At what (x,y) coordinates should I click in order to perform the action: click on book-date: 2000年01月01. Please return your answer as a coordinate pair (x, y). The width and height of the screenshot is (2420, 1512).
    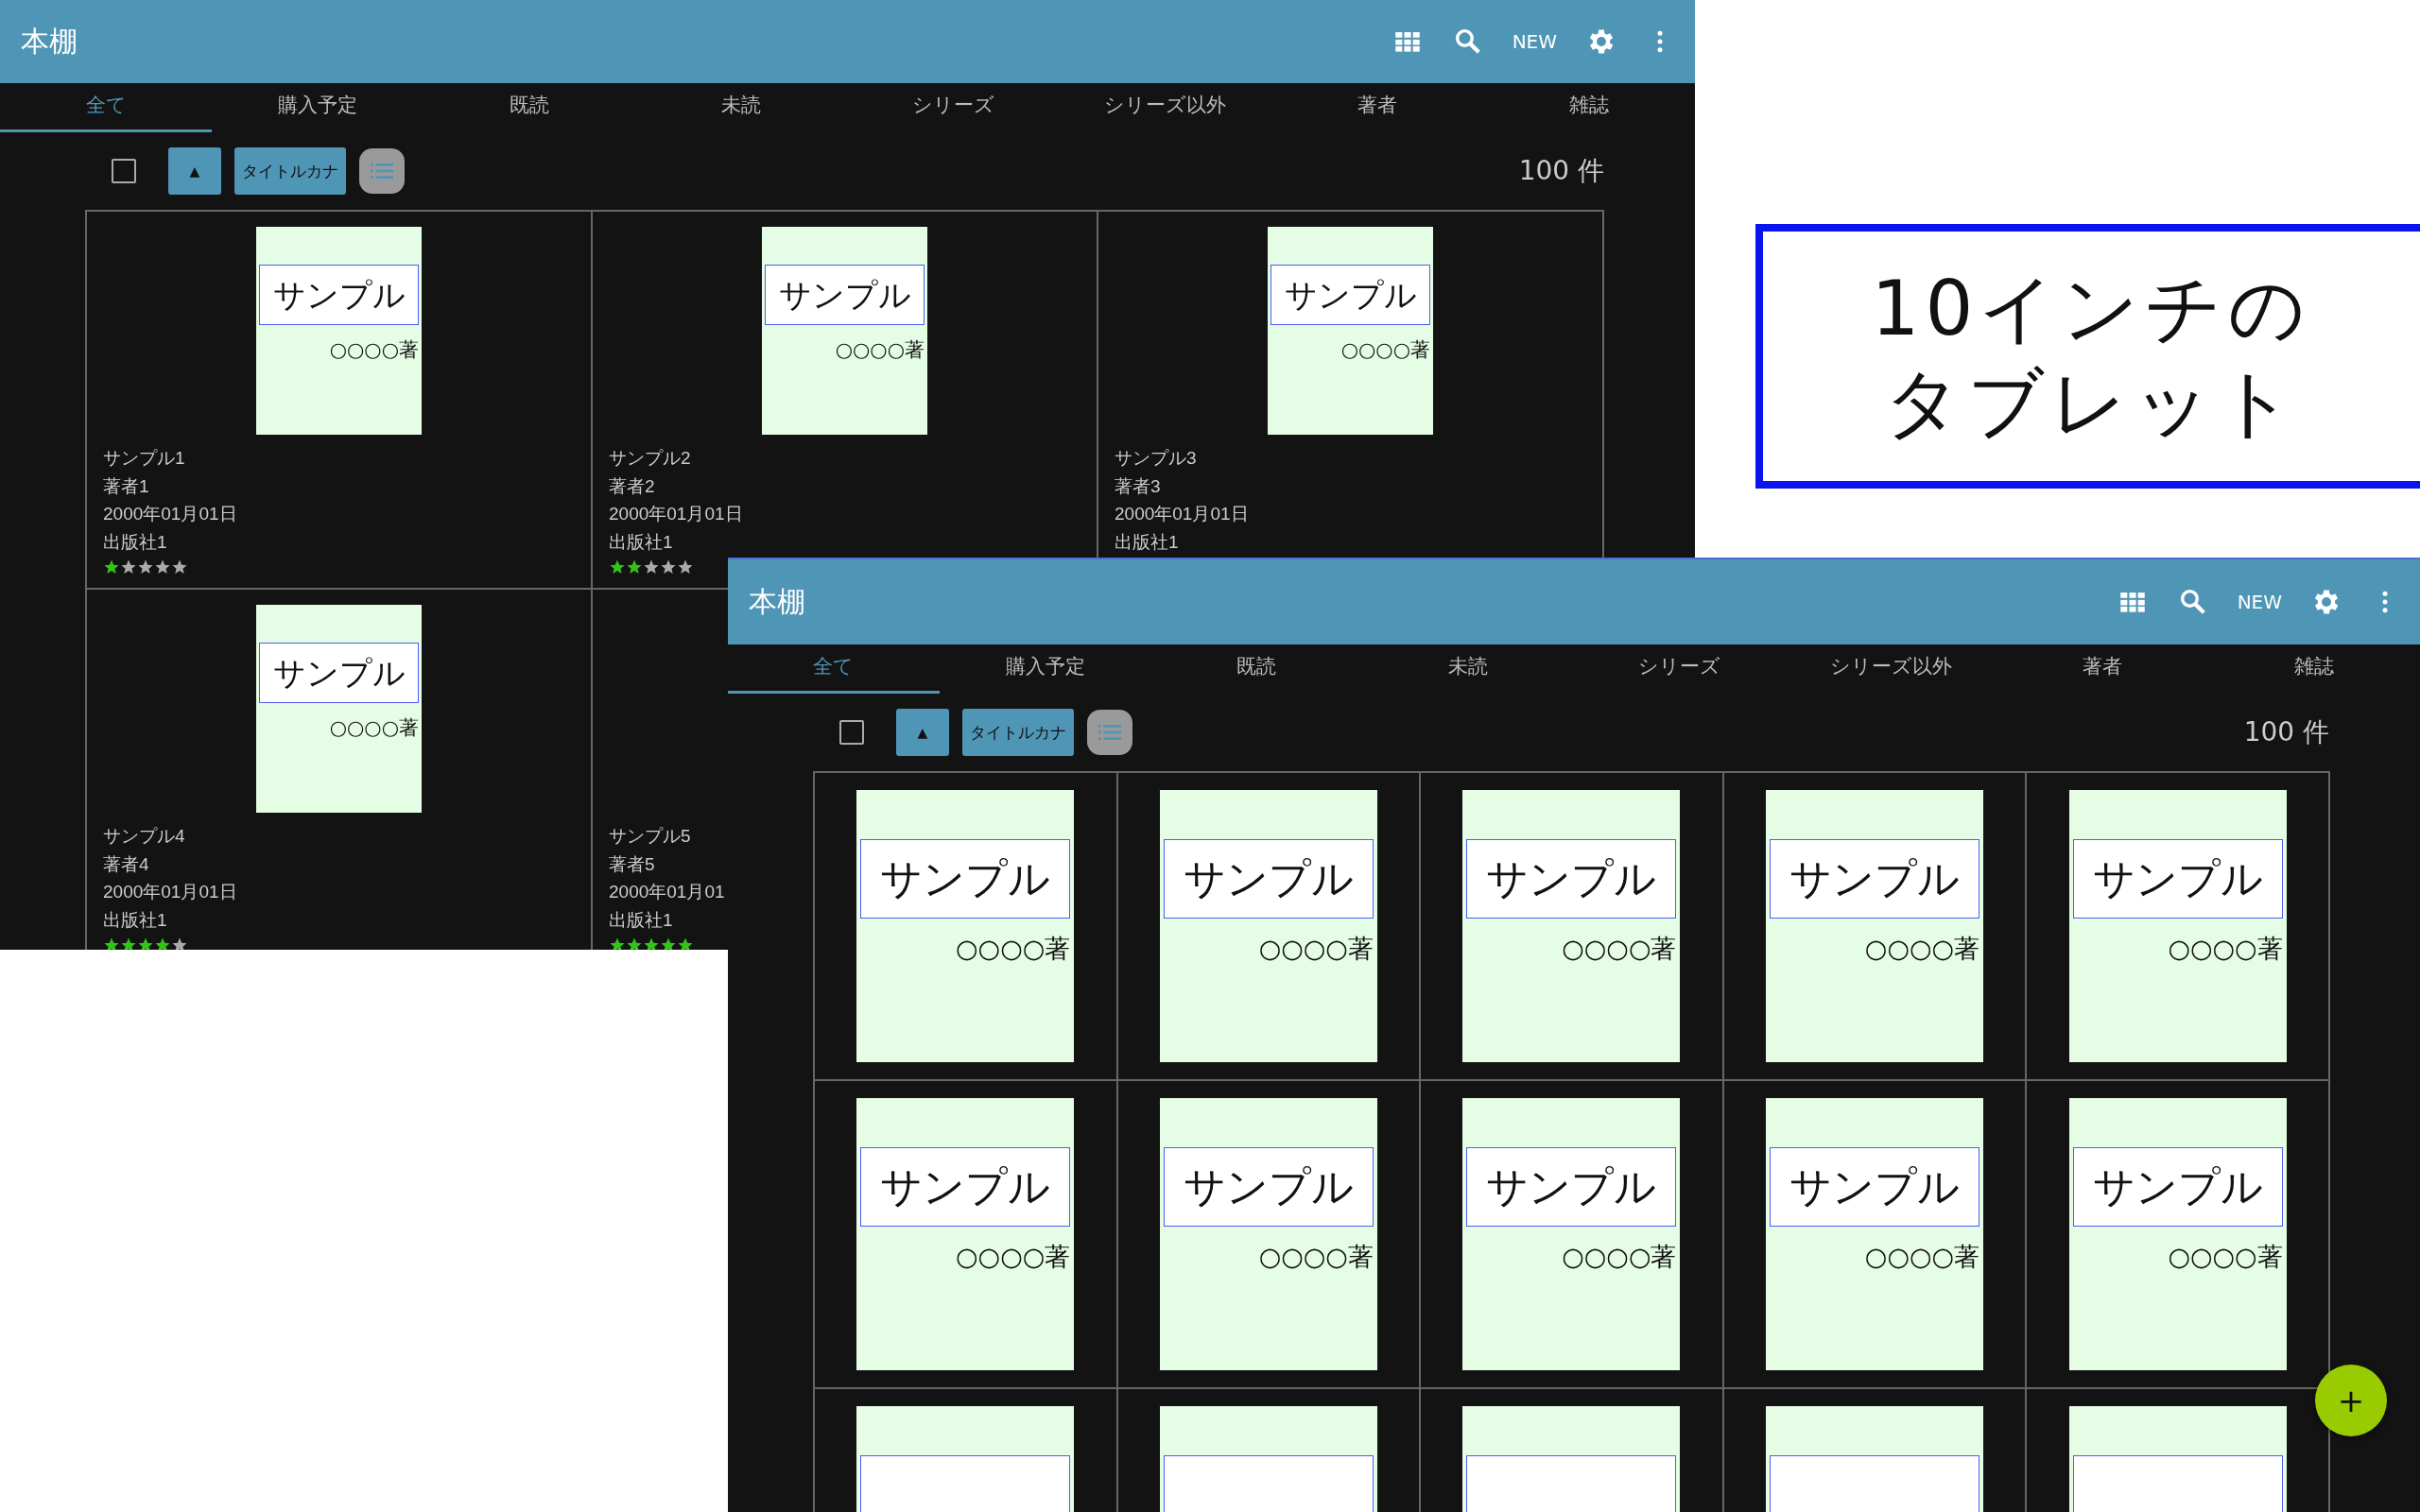
    Looking at the image, I should click on (667, 892).